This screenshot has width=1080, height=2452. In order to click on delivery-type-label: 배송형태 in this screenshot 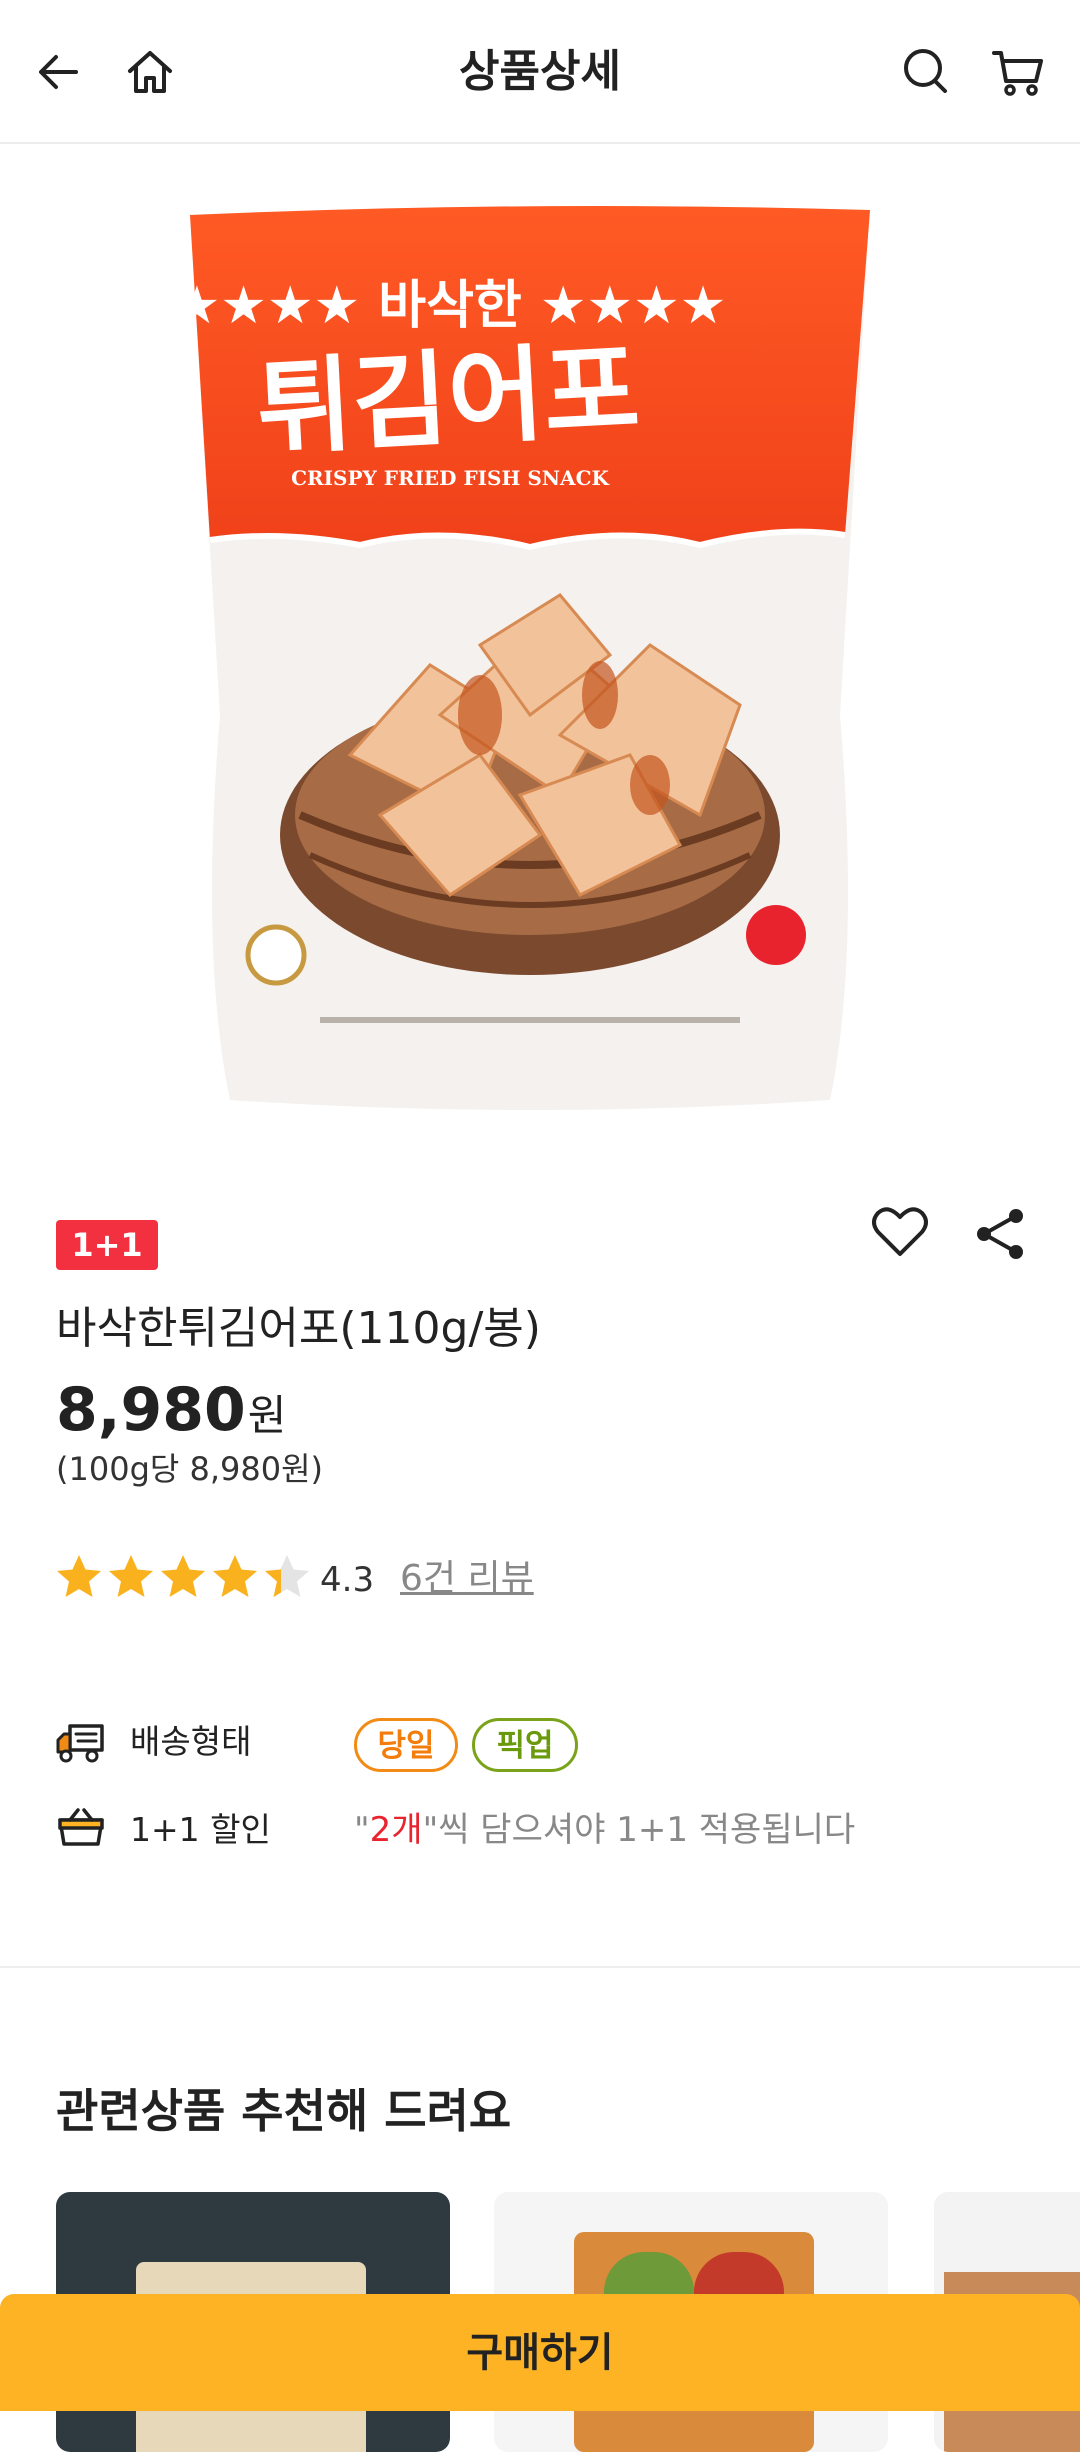, I will do `click(191, 1741)`.